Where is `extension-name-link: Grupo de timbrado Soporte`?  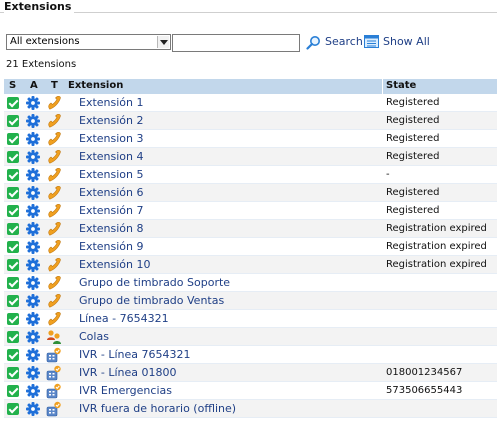 extension-name-link: Grupo de timbrado Soporte is located at coordinates (154, 282).